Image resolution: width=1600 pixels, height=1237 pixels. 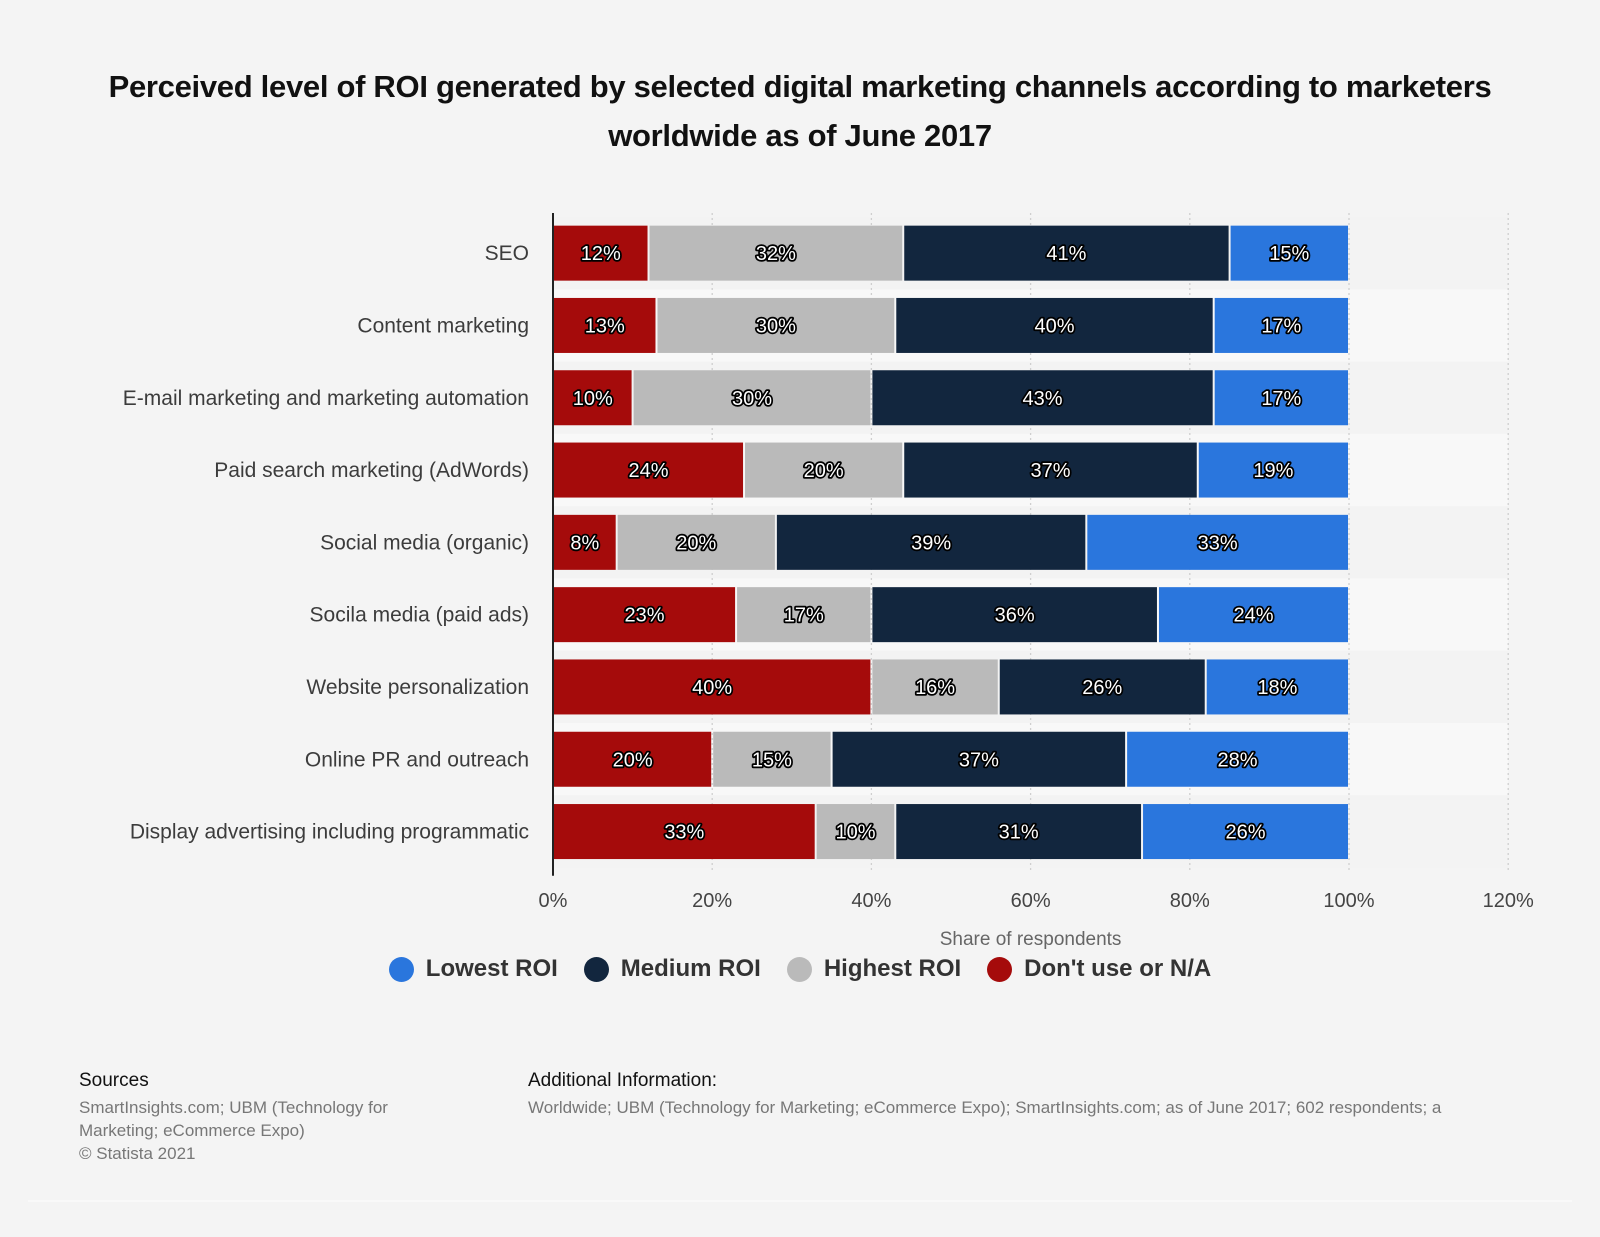 What do you see at coordinates (1238, 760) in the screenshot?
I see `value-label: 28%` at bounding box center [1238, 760].